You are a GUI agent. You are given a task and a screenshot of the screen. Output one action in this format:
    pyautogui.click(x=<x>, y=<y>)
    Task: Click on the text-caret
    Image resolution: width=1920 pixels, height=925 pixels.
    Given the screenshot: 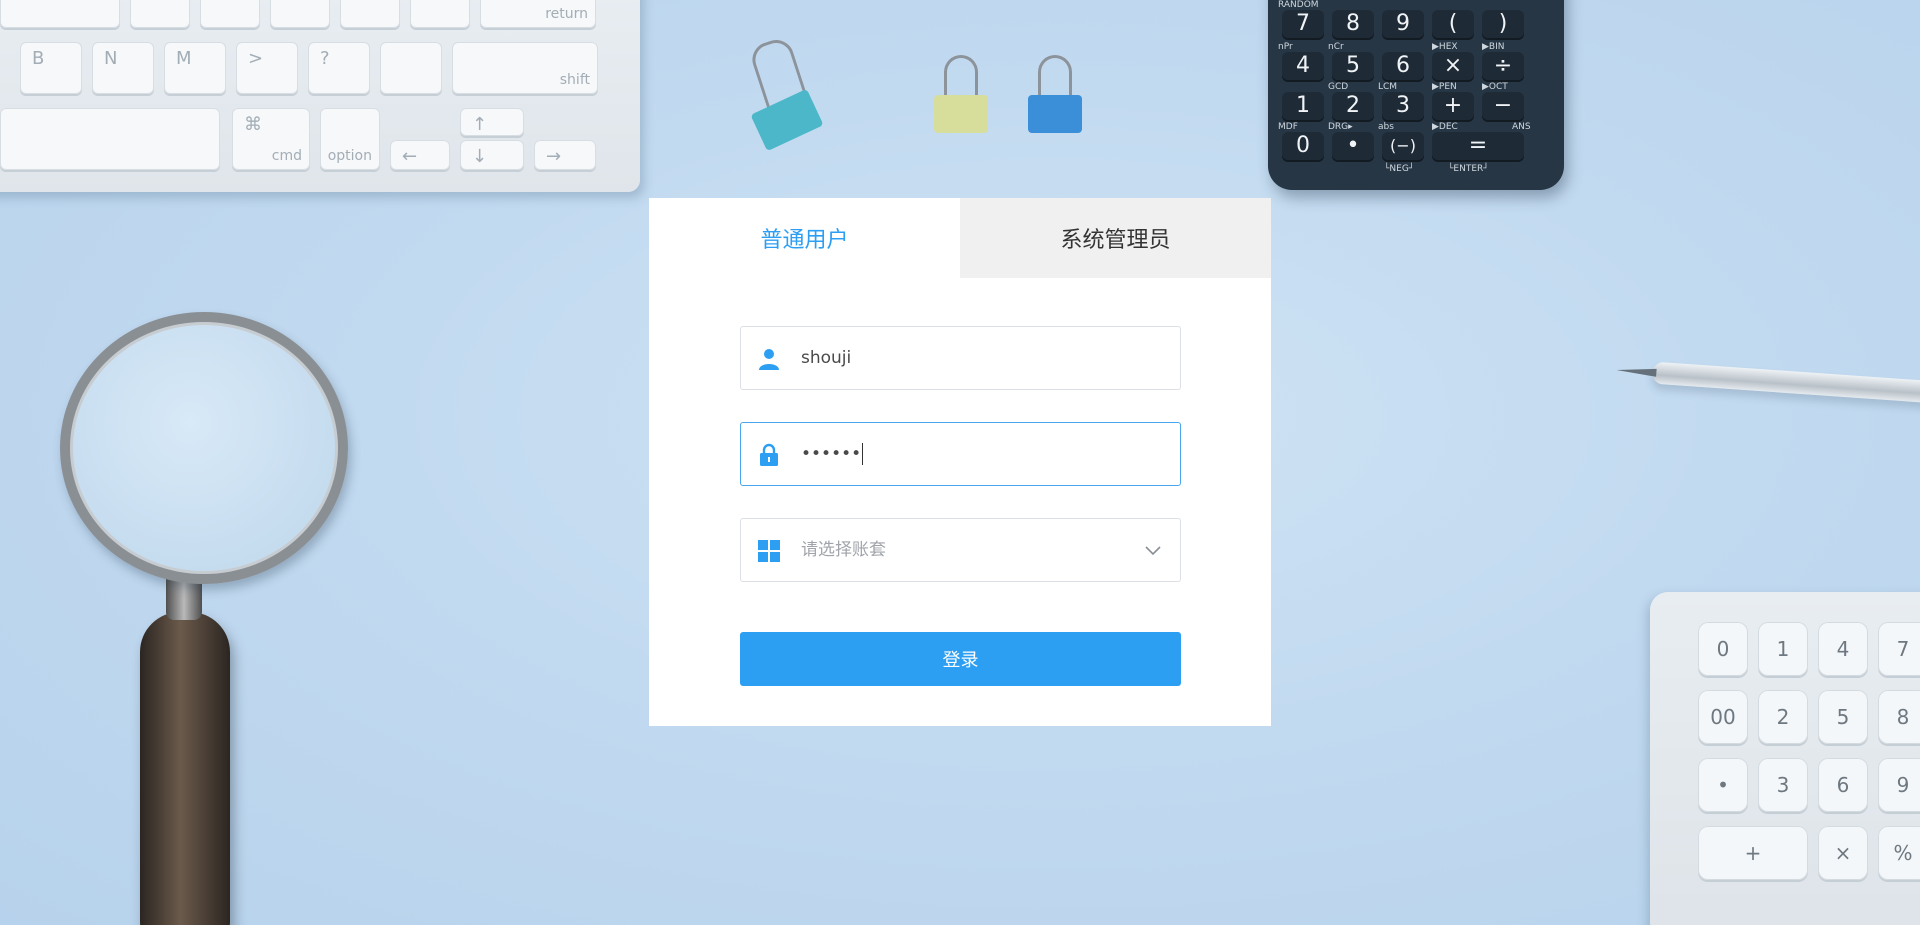 What is the action you would take?
    pyautogui.click(x=863, y=454)
    